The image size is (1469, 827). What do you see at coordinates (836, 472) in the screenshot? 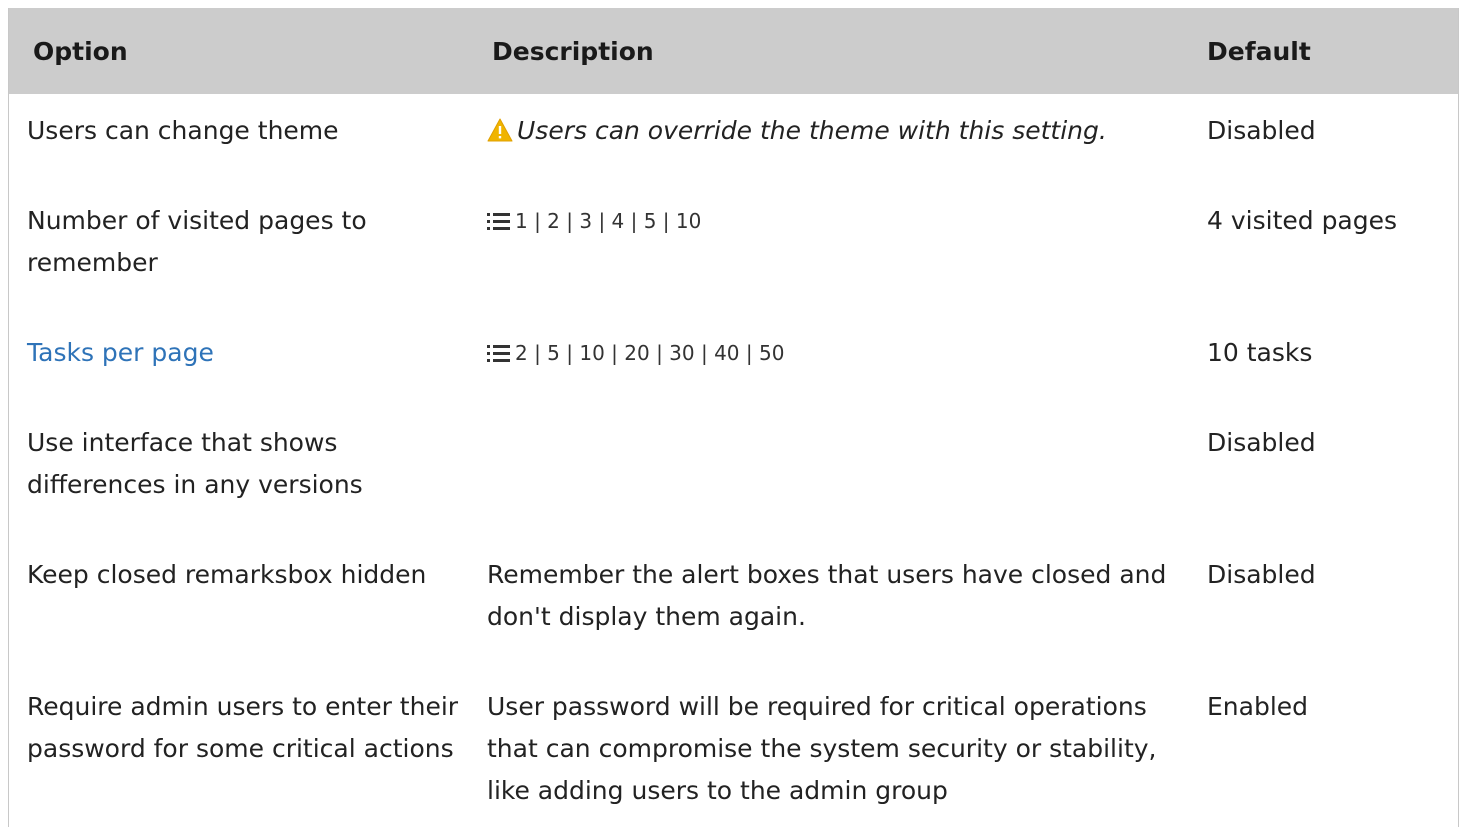
I see `description-cell` at bounding box center [836, 472].